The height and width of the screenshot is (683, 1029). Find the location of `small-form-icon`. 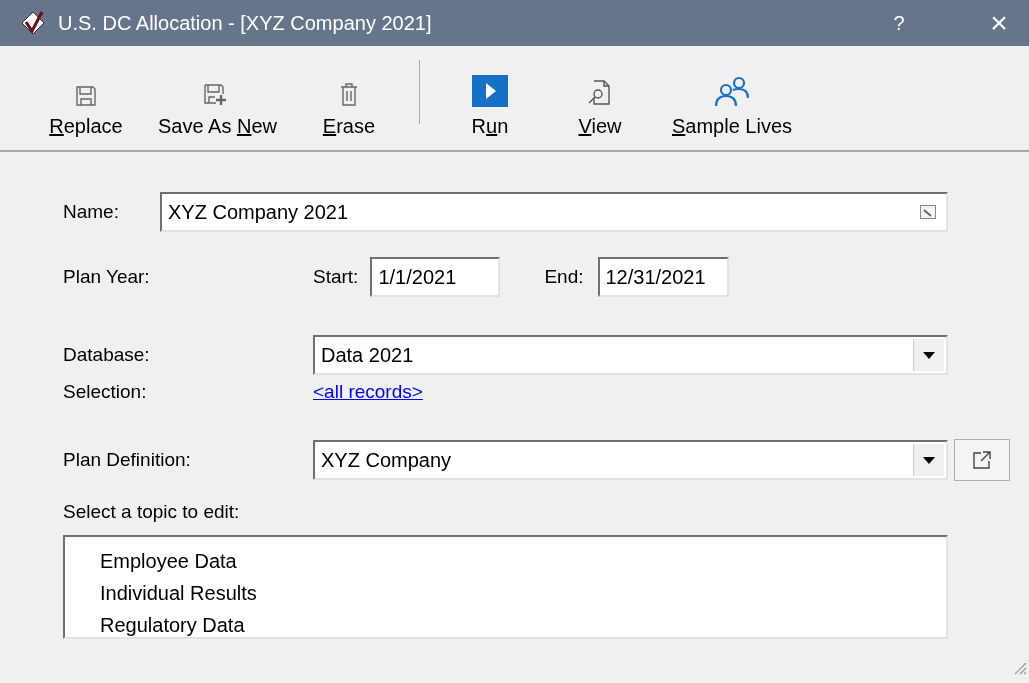

small-form-icon is located at coordinates (928, 212).